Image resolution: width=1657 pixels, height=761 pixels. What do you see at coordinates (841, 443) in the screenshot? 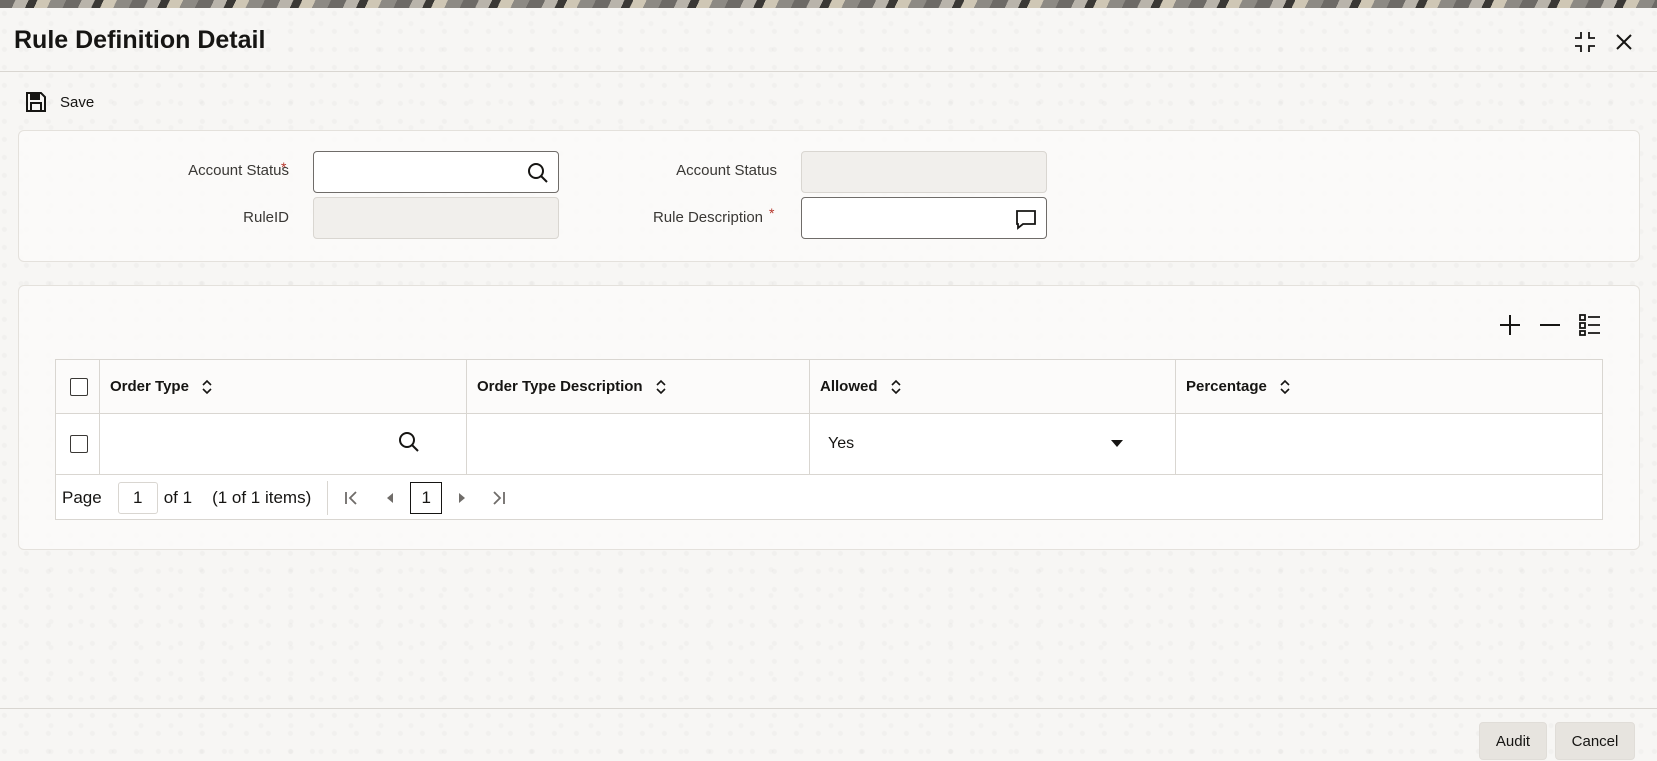
I see `allowed-value: Yes` at bounding box center [841, 443].